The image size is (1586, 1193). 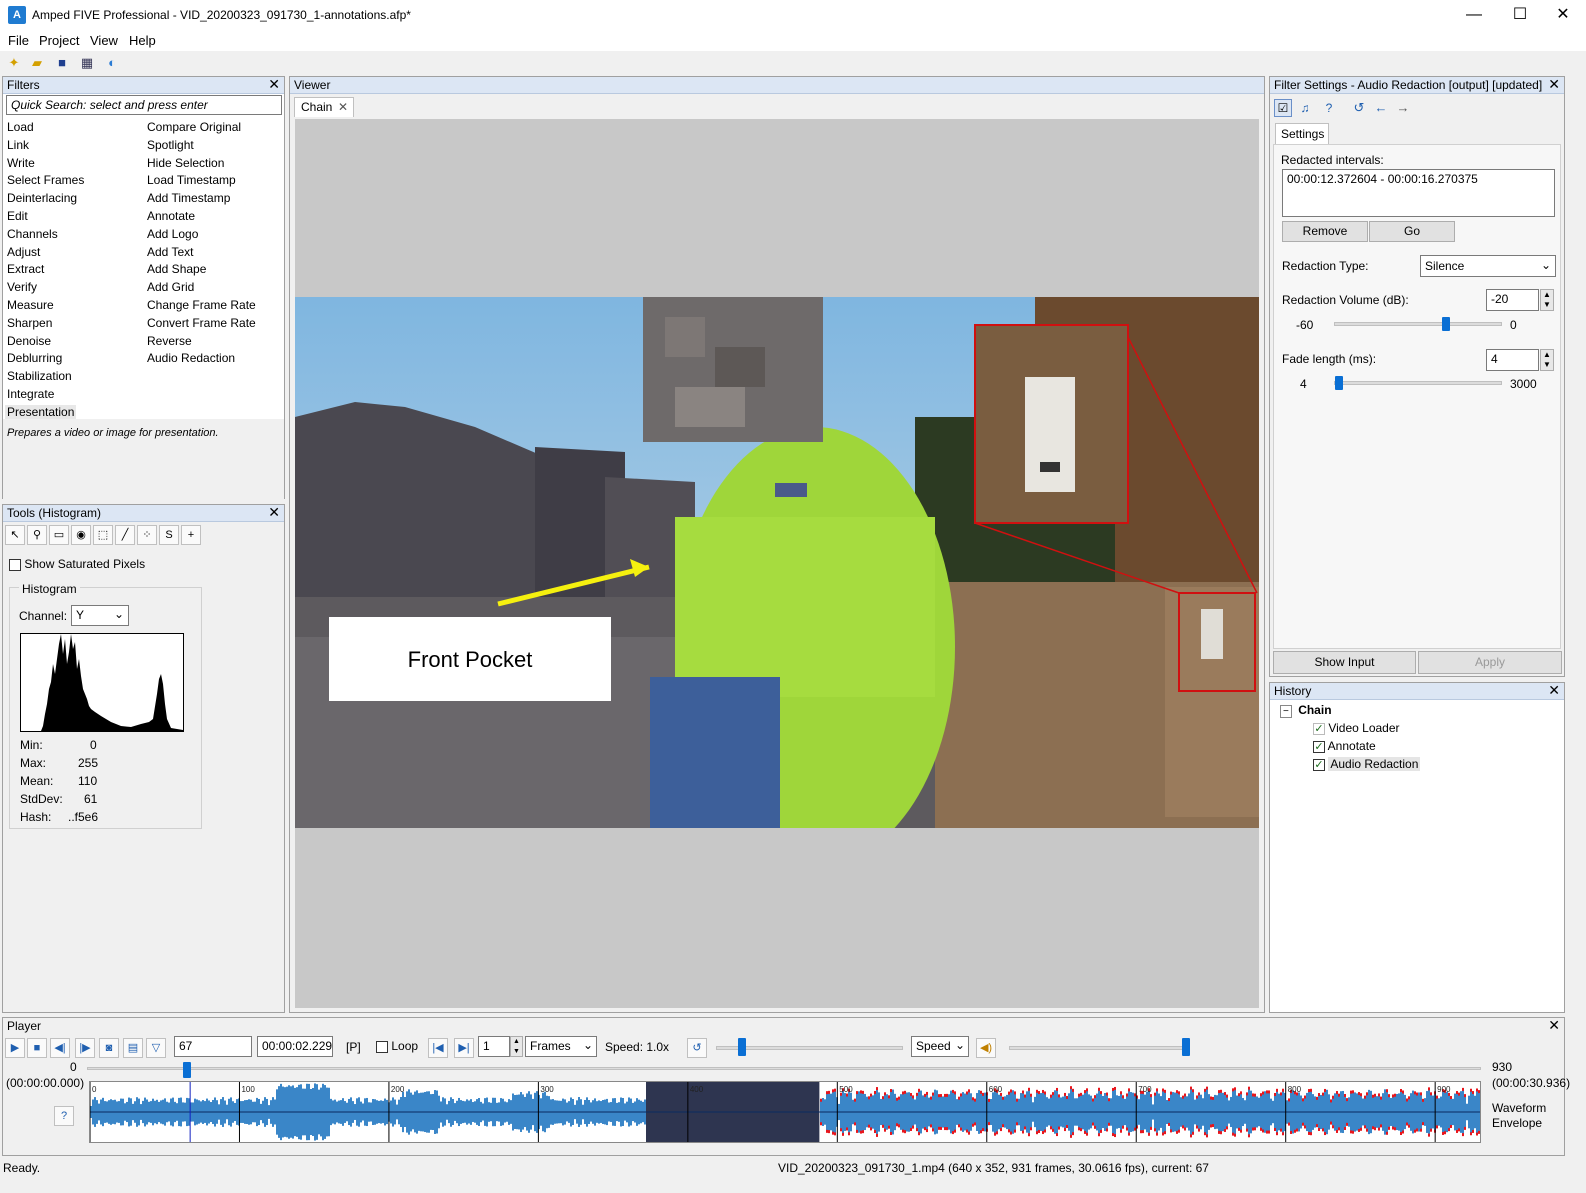 What do you see at coordinates (37, 535) in the screenshot?
I see `zoom-tool-icon: ⚲` at bounding box center [37, 535].